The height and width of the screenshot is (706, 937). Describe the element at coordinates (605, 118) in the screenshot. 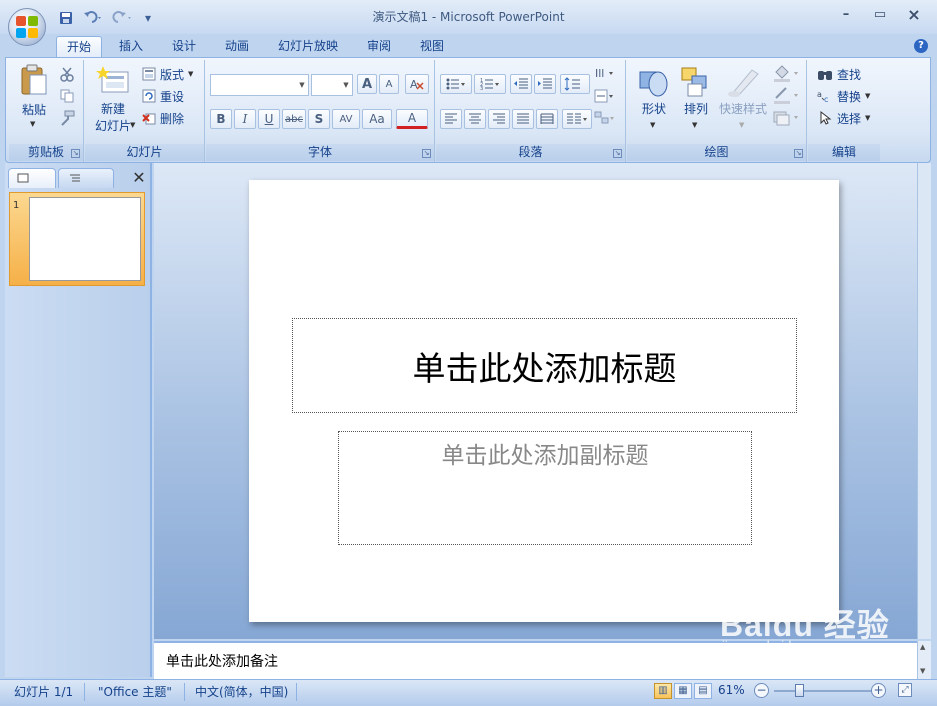

I see `smartart-icon` at that location.